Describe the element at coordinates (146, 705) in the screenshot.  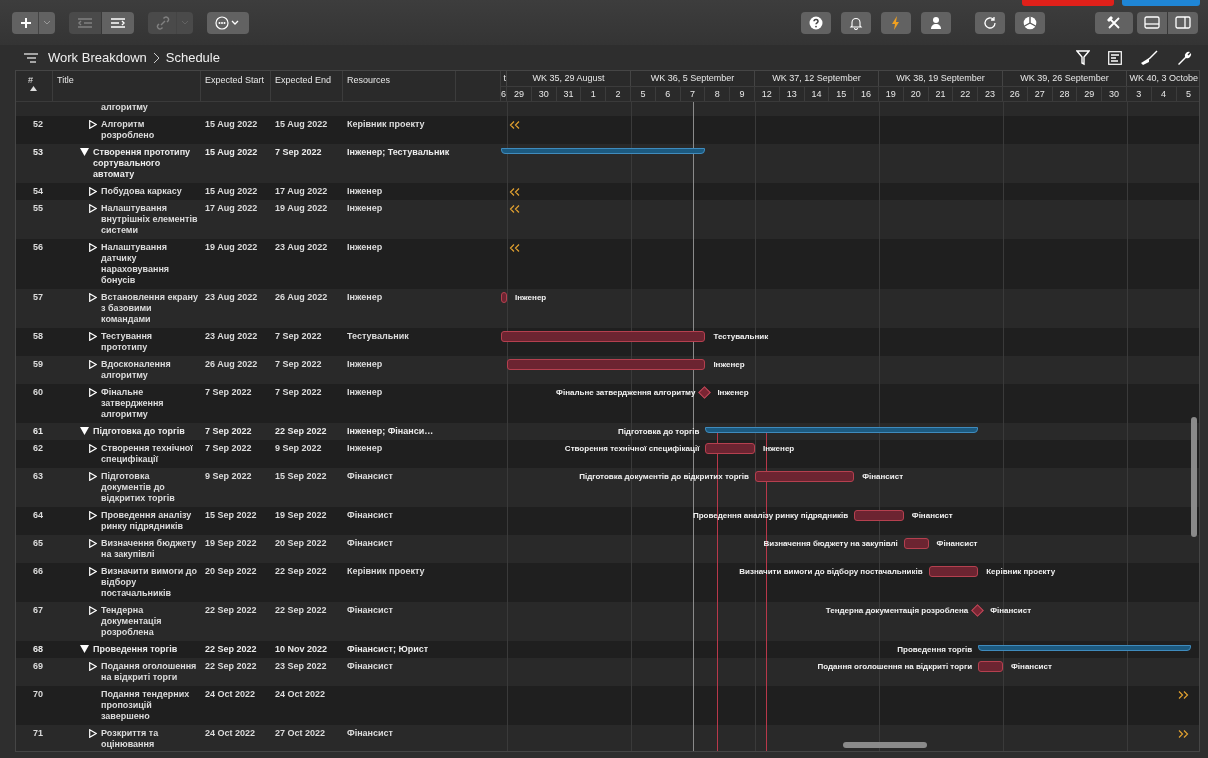
I see `task-title: Подання тендерних пропозицій завершено` at that location.